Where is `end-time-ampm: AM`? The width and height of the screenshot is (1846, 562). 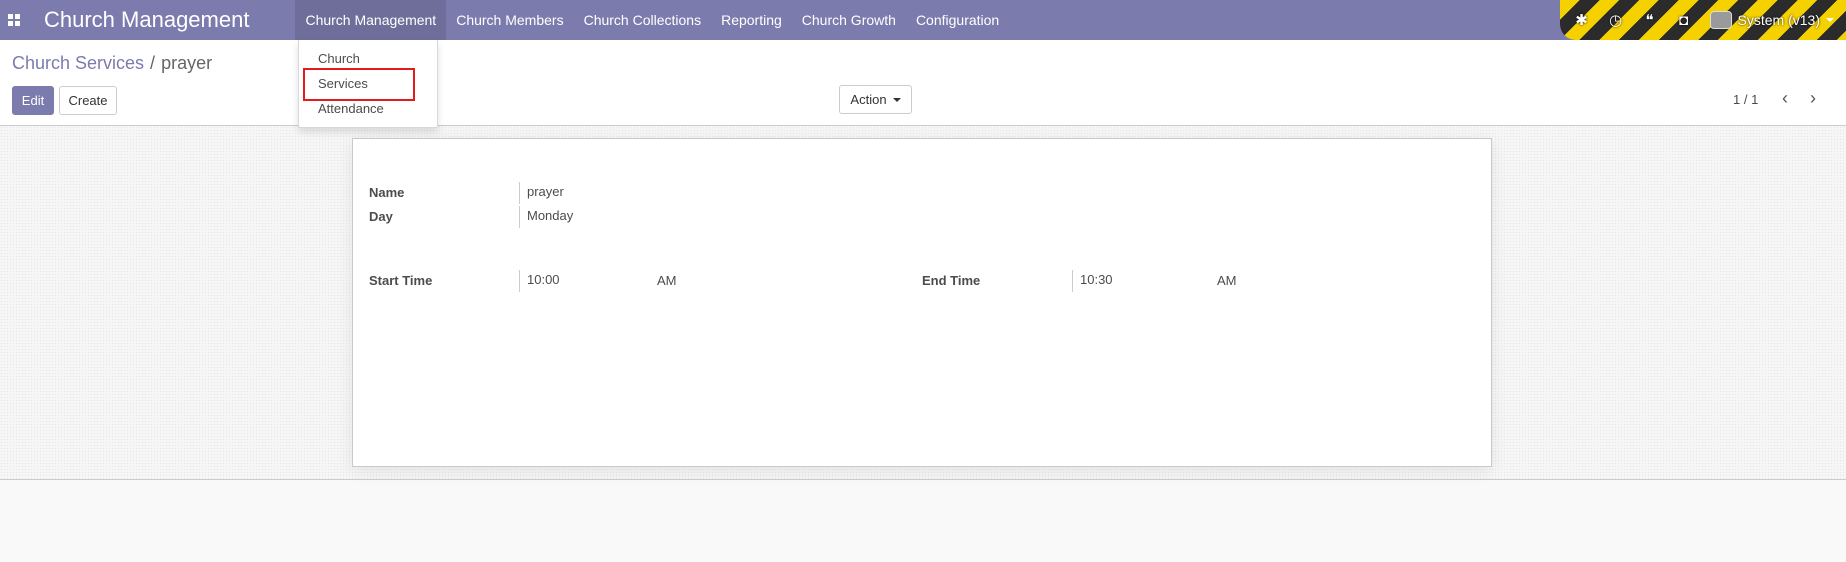 end-time-ampm: AM is located at coordinates (1227, 280).